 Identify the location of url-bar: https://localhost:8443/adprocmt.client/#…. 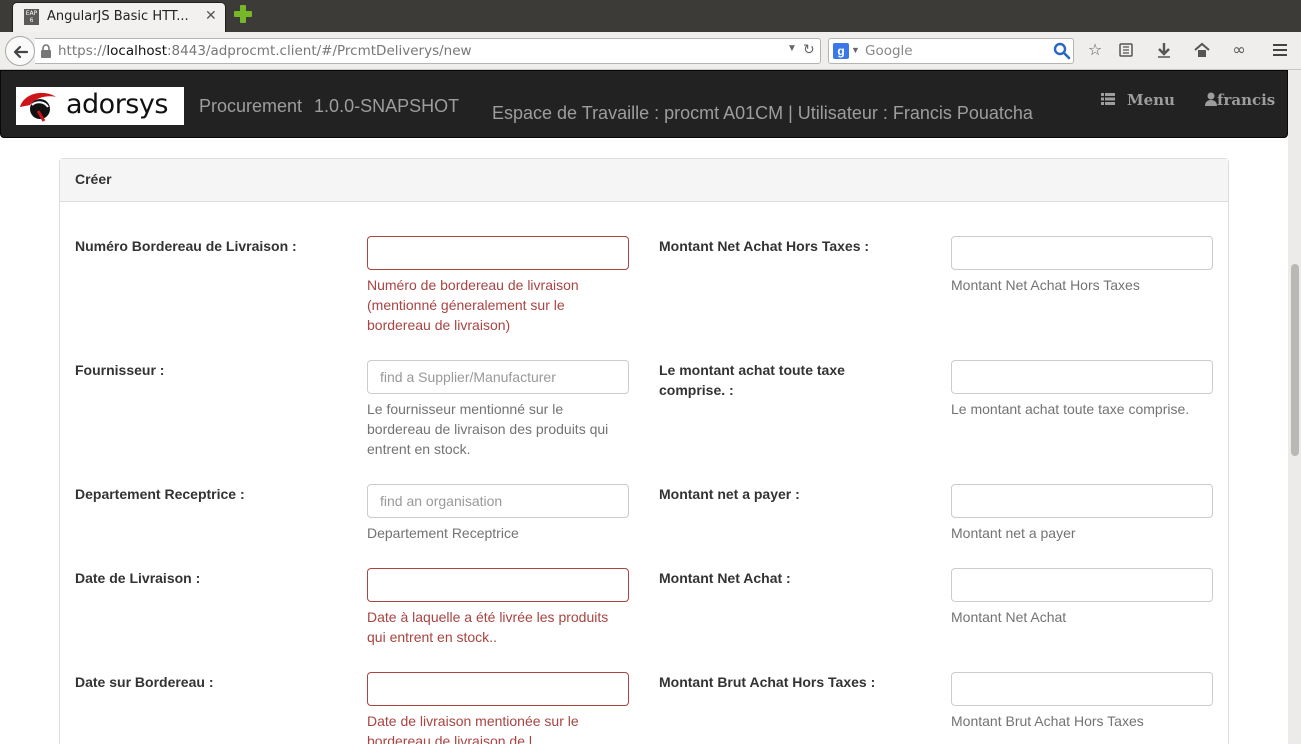
(428, 51).